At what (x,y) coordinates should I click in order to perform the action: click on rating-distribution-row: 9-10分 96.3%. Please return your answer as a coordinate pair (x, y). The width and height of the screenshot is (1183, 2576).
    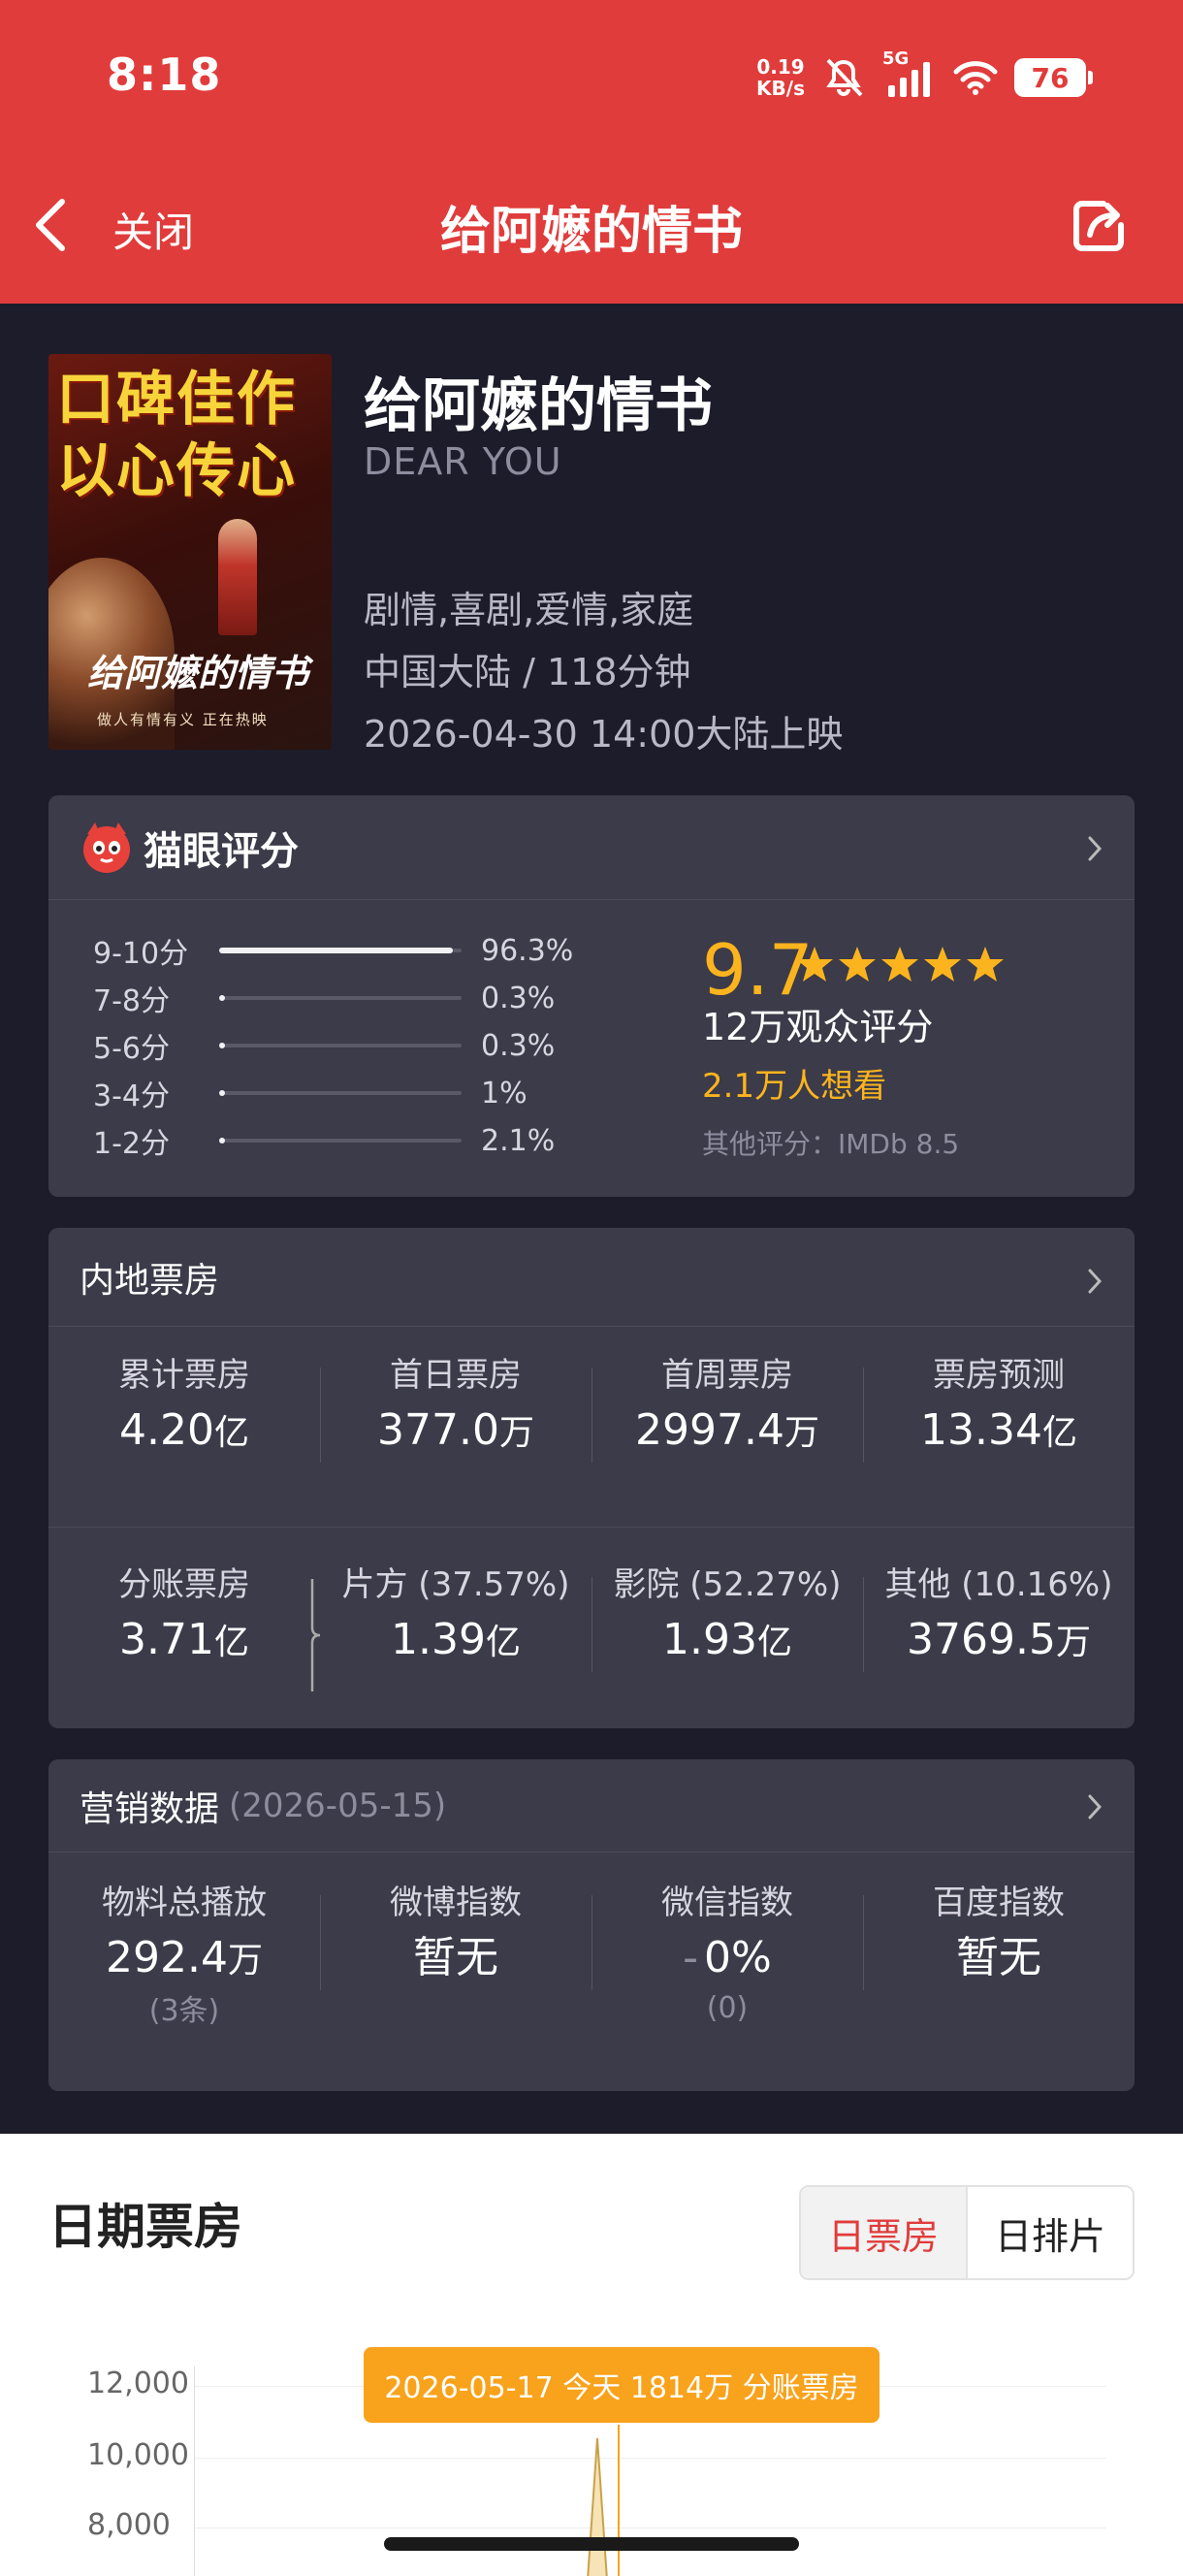
    Looking at the image, I should click on (333, 951).